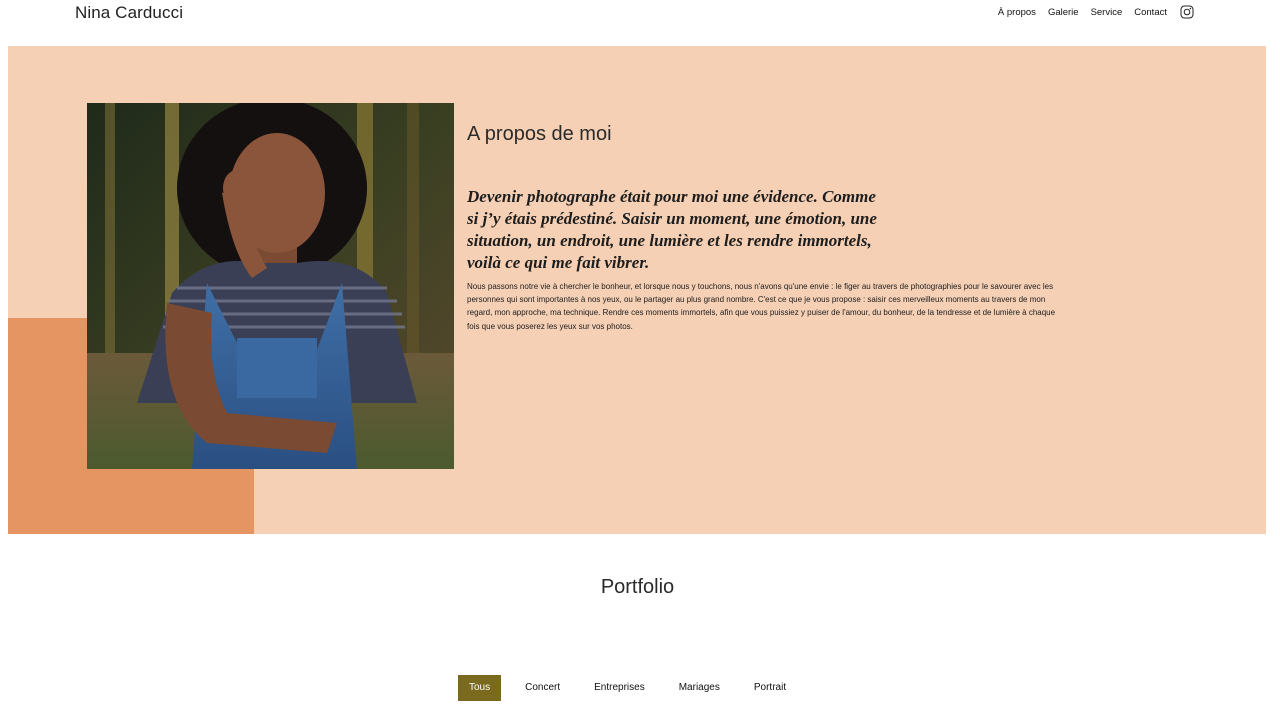 The height and width of the screenshot is (720, 1280). Describe the element at coordinates (1063, 12) in the screenshot. I see `nav-link-galerie: Galerie` at that location.